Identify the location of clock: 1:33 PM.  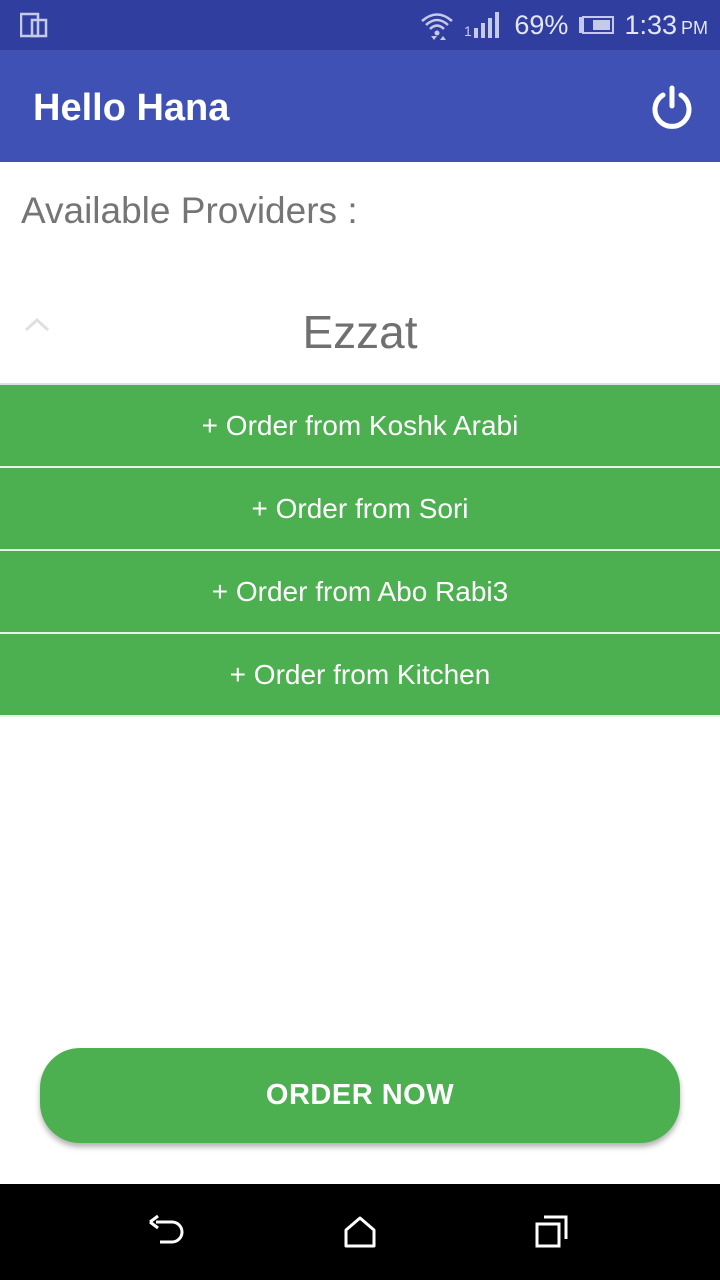
(666, 25).